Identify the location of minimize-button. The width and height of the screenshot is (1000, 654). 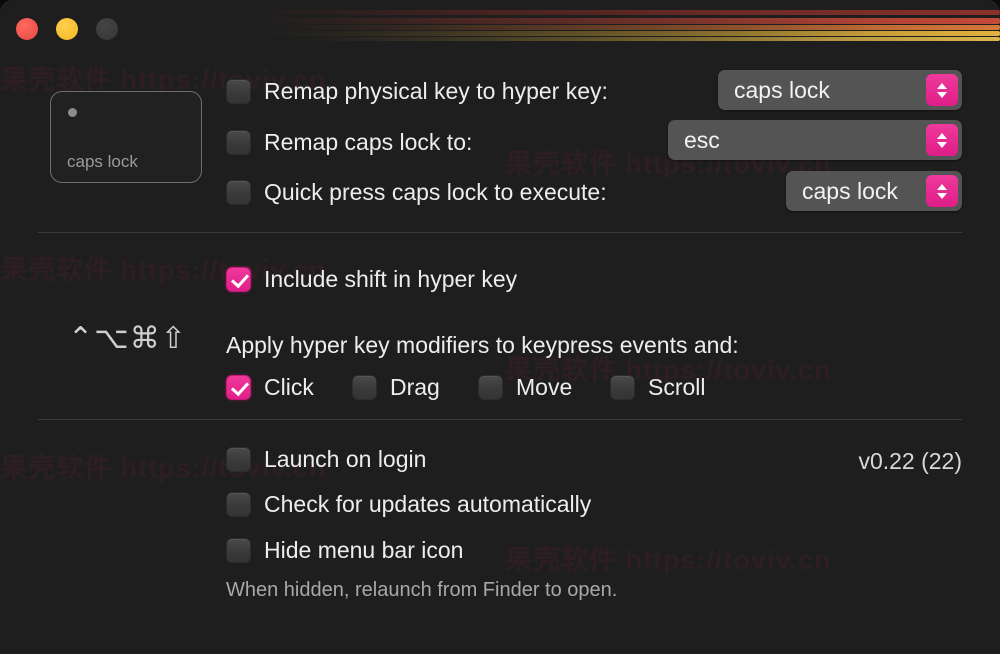
(67, 29).